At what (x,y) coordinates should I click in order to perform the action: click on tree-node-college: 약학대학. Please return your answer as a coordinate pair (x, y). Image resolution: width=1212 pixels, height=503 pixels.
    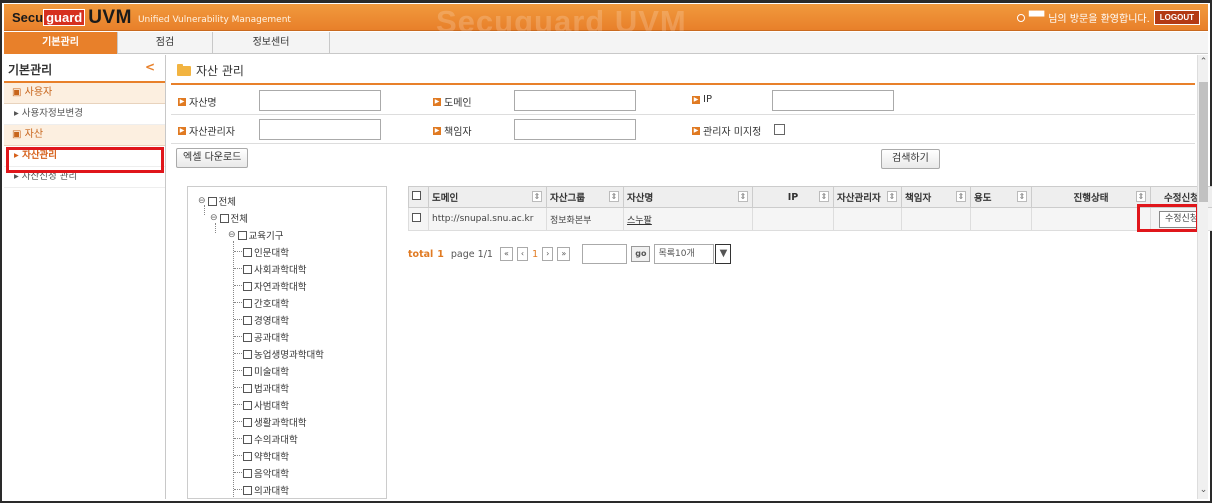
    Looking at the image, I should click on (266, 456).